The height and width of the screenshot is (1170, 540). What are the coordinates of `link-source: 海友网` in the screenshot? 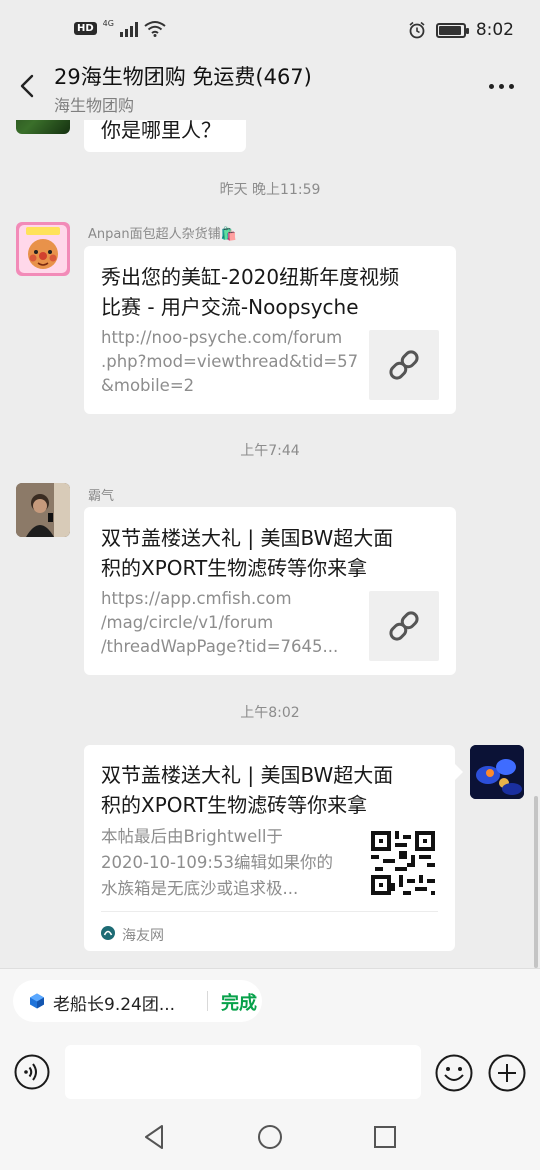 It's located at (143, 936).